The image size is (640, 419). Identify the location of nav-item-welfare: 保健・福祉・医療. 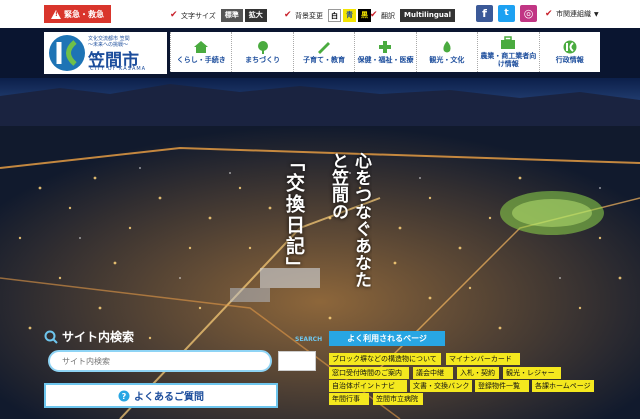
(384, 52).